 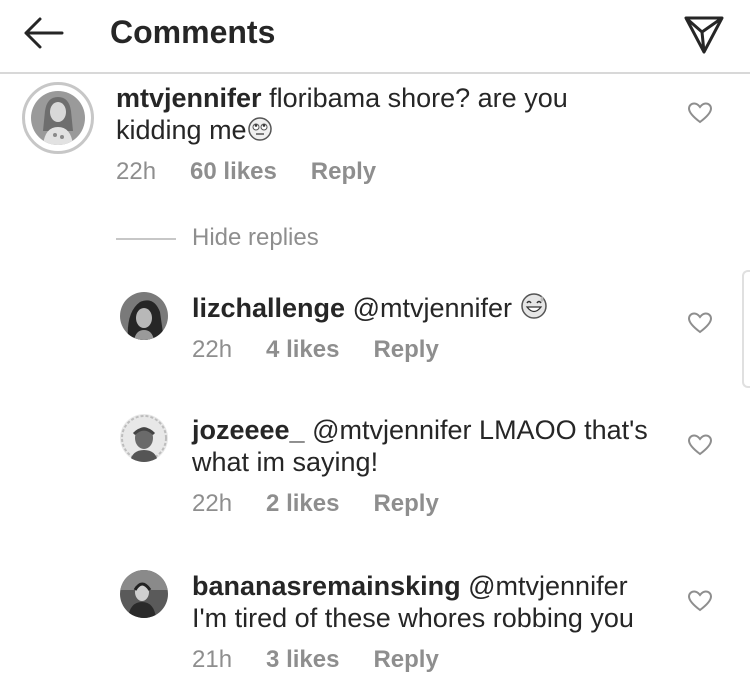 I want to click on header-bar: Comments, so click(x=375, y=37).